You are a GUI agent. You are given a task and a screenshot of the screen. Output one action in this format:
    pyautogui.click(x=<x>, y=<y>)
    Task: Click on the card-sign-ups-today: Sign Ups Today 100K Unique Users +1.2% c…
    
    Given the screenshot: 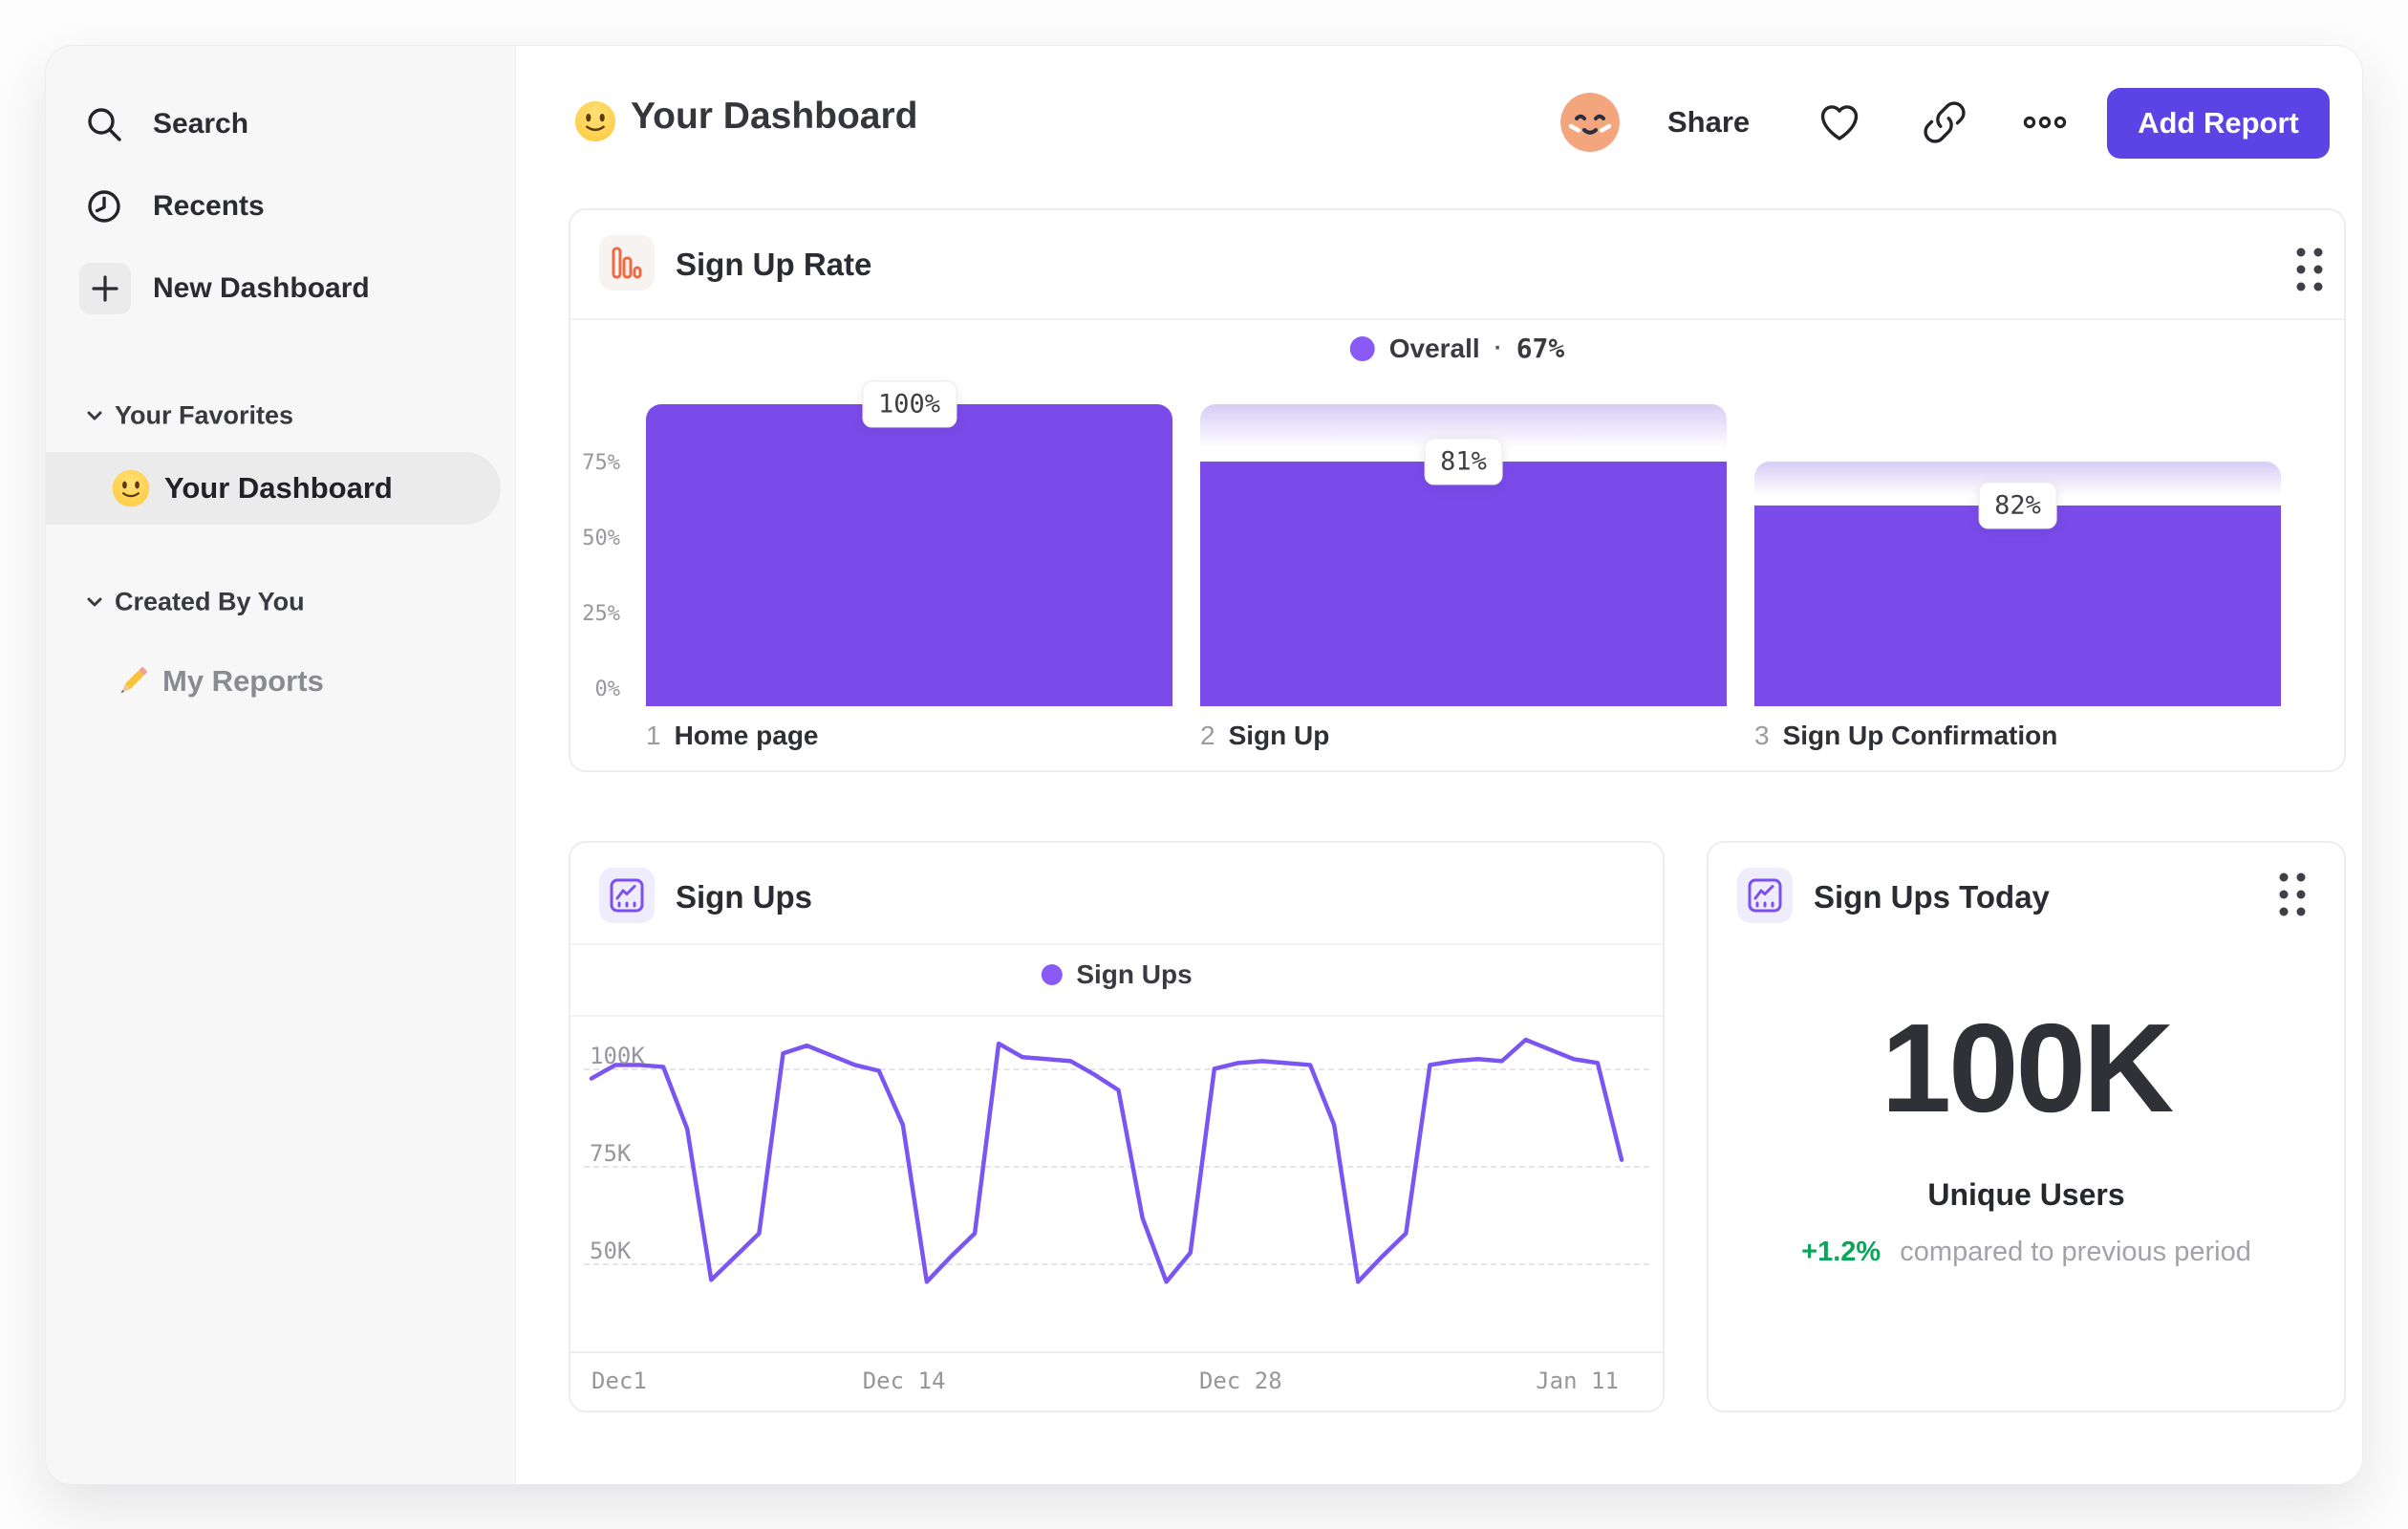 What is the action you would take?
    pyautogui.click(x=2027, y=1126)
    